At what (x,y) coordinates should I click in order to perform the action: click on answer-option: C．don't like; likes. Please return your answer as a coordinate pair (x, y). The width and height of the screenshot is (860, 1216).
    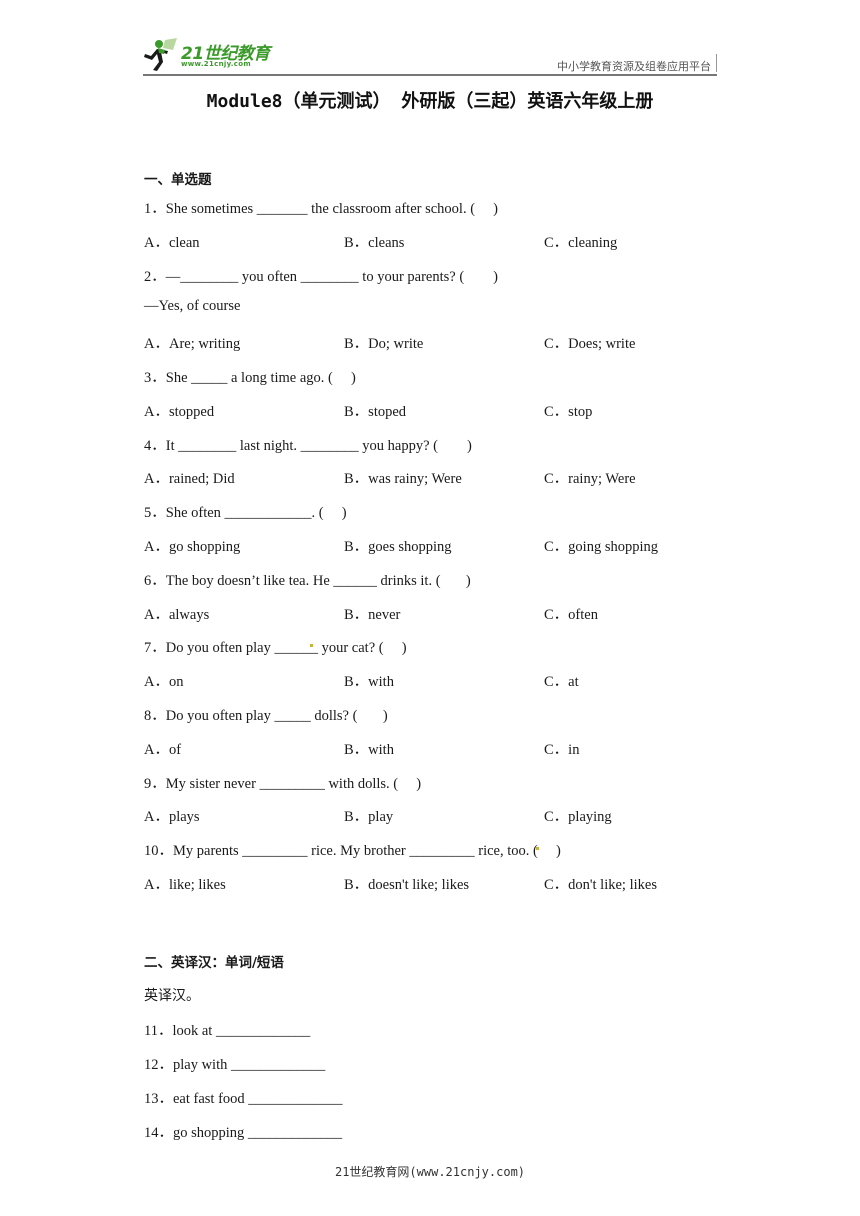
    Looking at the image, I should click on (600, 885).